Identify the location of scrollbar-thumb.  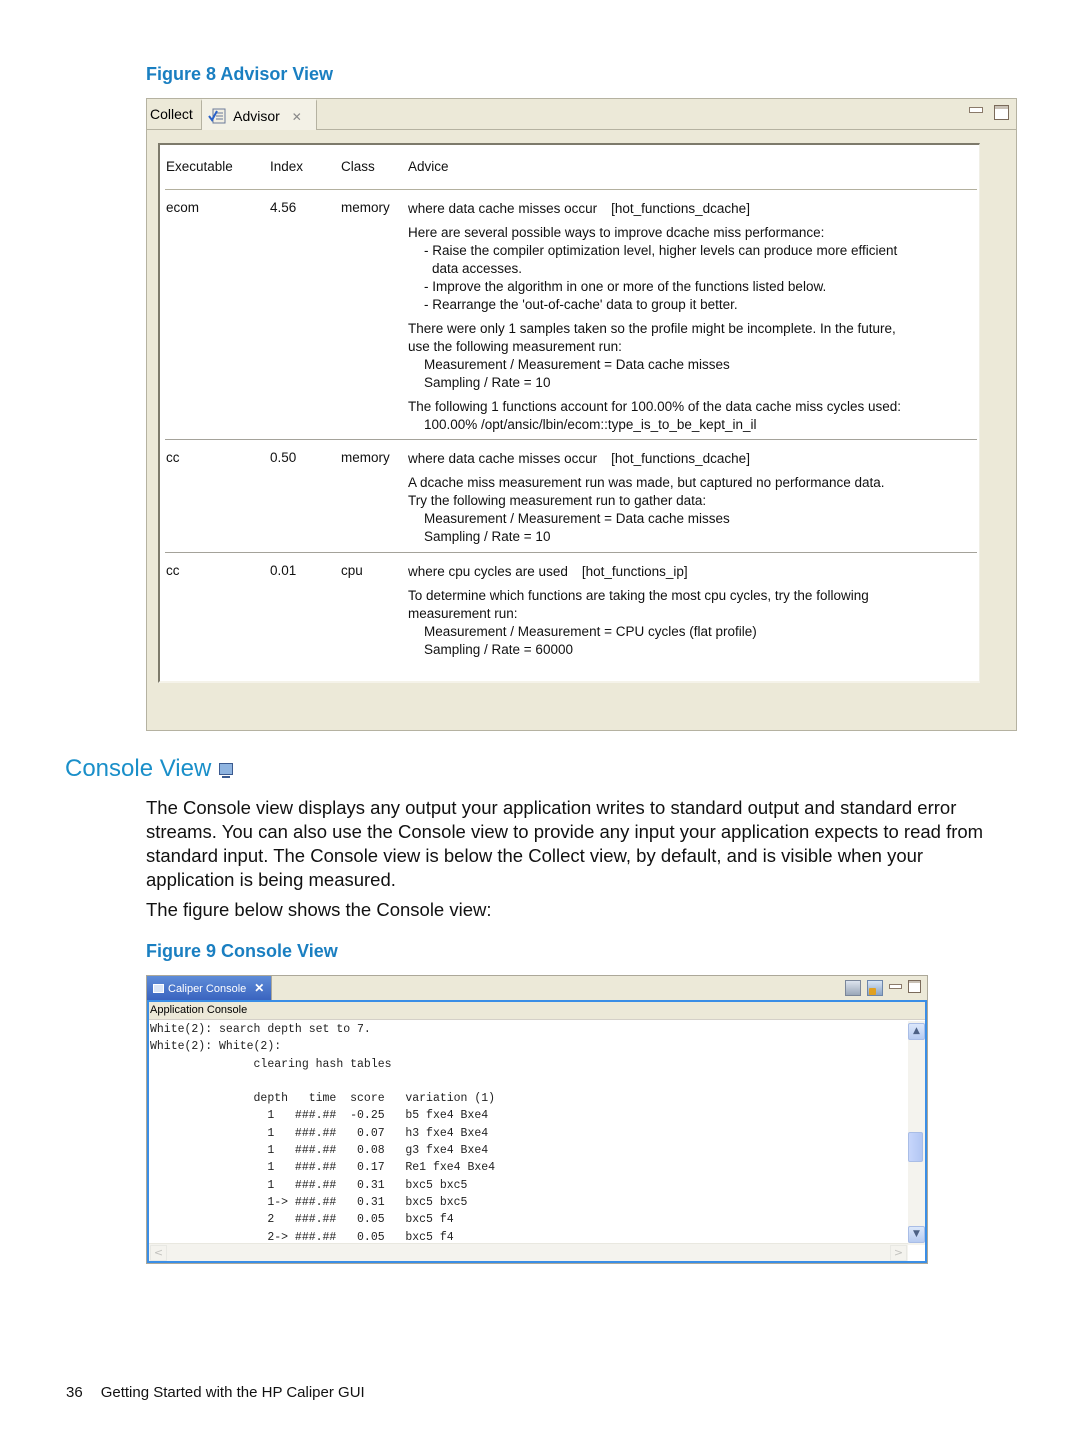
(915, 1147).